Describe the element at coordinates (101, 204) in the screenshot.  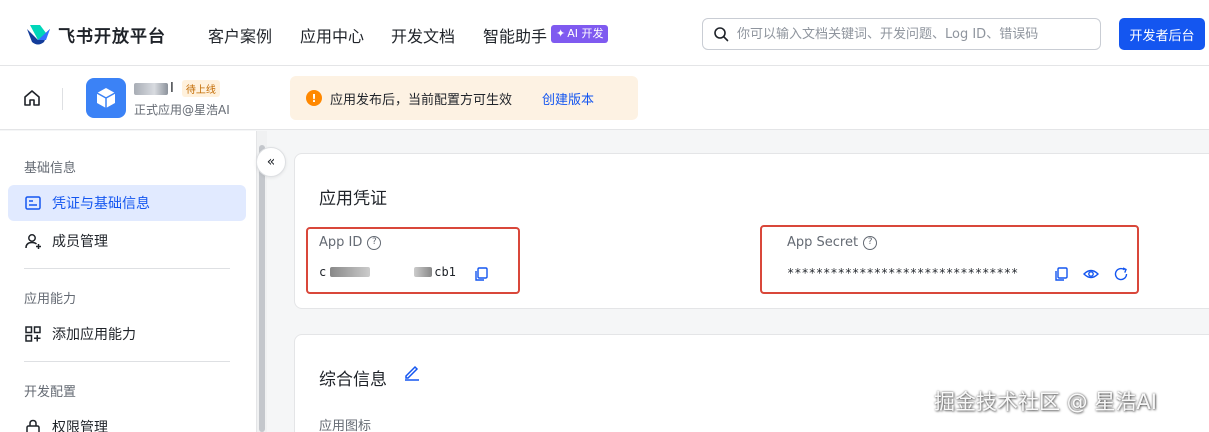
I see `sidebar-item-label: 凭证与基础信息` at that location.